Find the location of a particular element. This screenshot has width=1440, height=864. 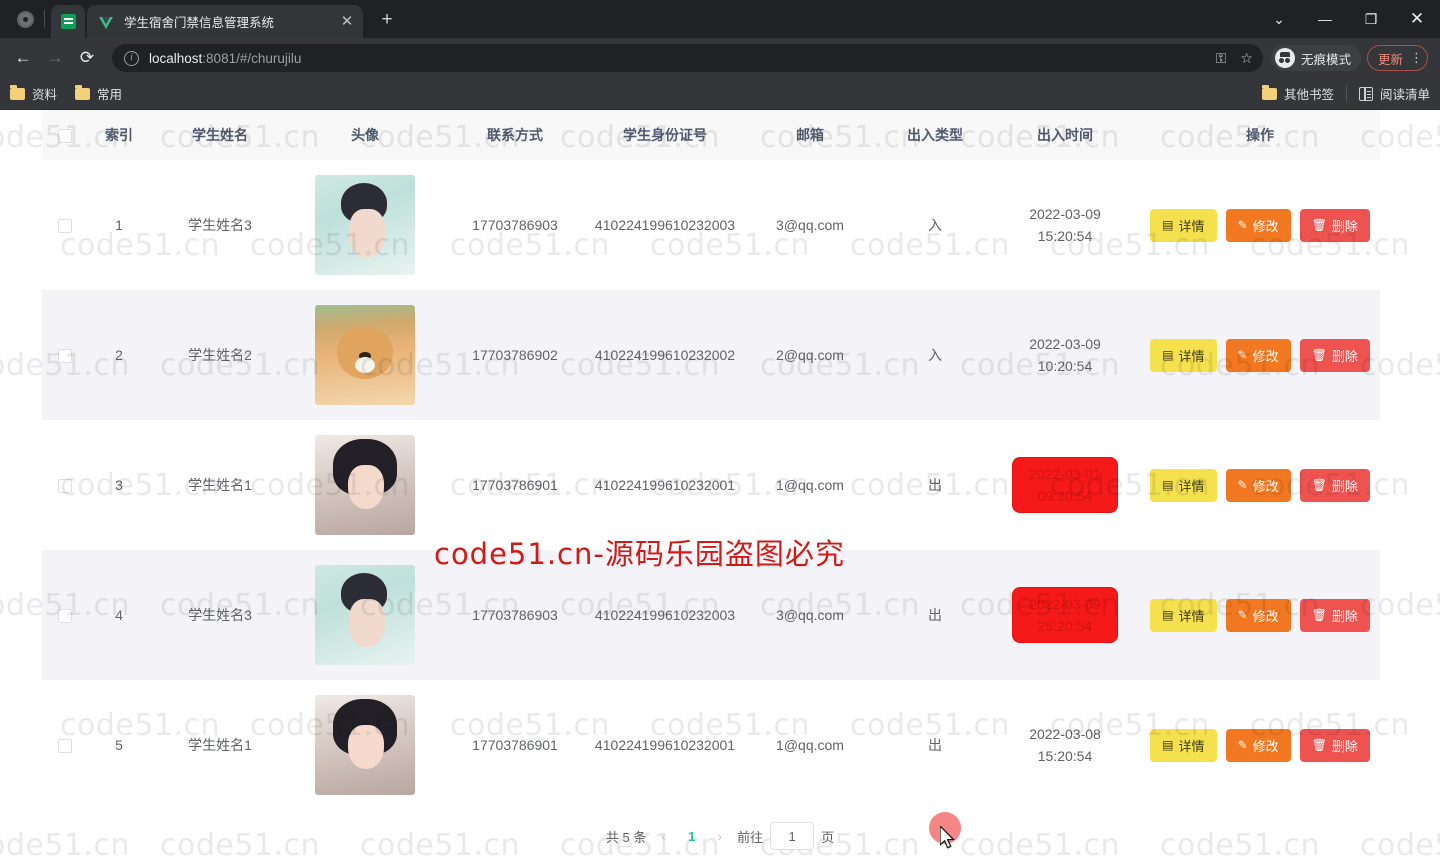

select-all-checkbox is located at coordinates (65, 136).